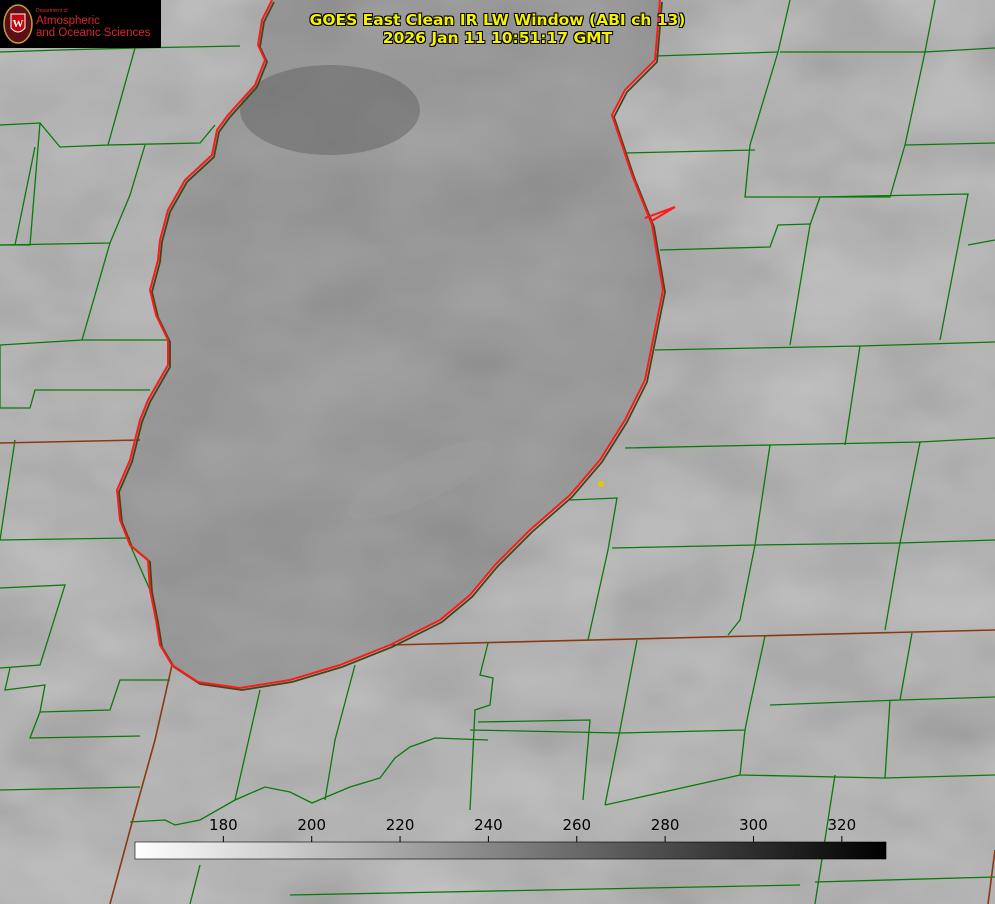 The width and height of the screenshot is (995, 904). I want to click on crest-letter: W, so click(18, 24).